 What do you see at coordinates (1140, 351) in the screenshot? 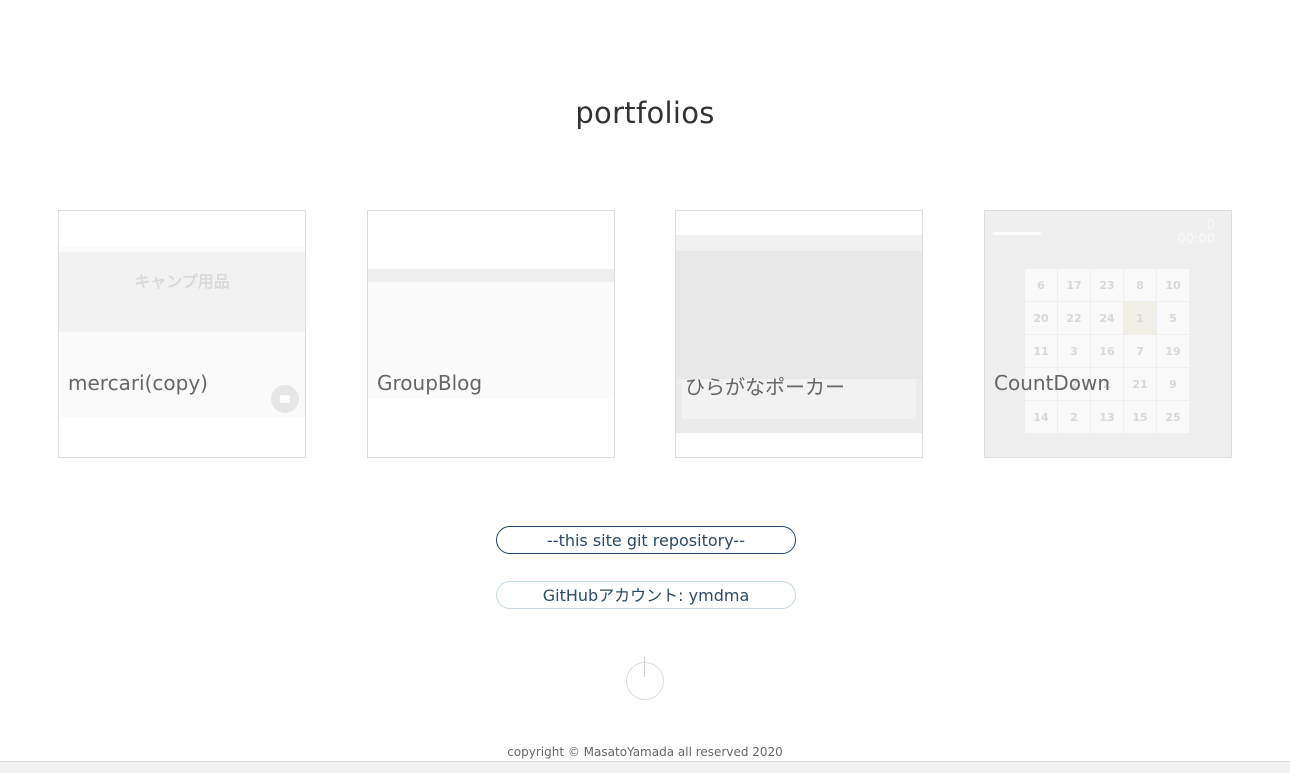
I see `grid-cell: 7` at bounding box center [1140, 351].